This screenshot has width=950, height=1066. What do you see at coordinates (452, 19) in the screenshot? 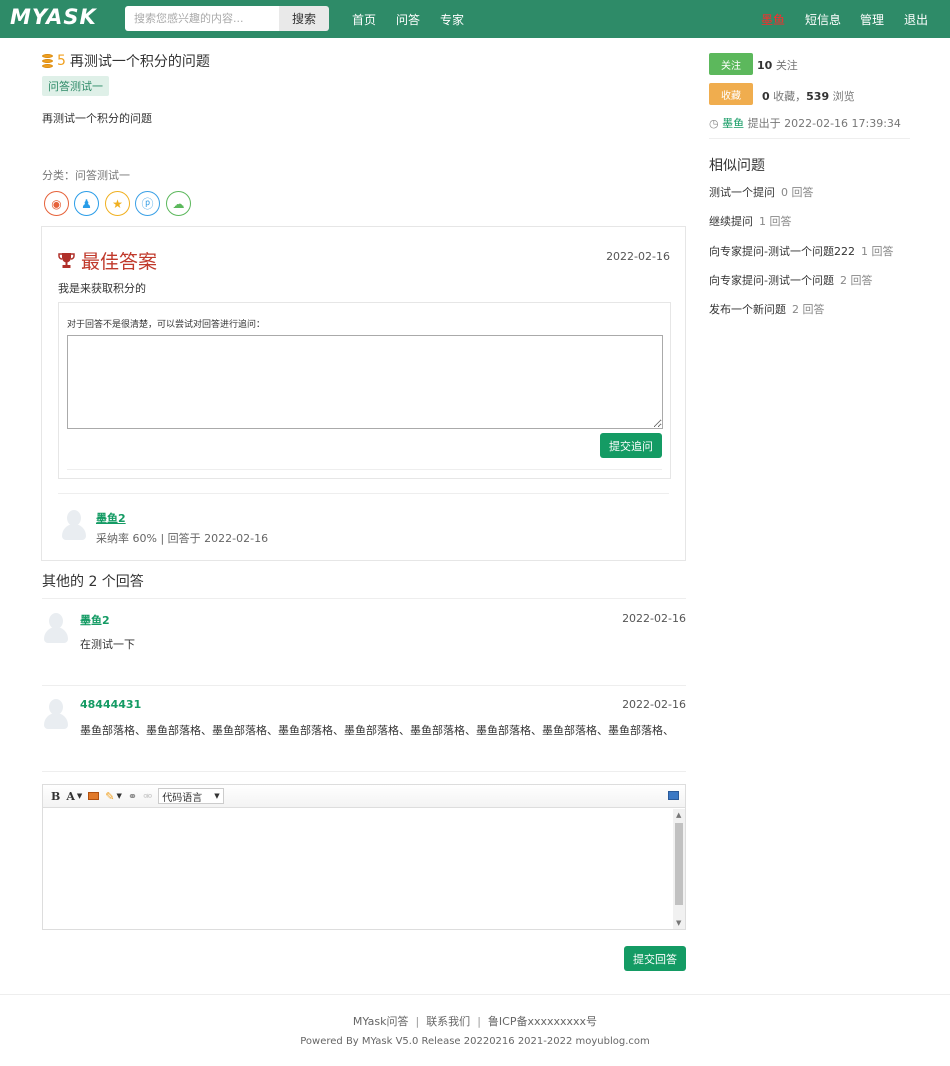
I see `nav-experts: 专家` at bounding box center [452, 19].